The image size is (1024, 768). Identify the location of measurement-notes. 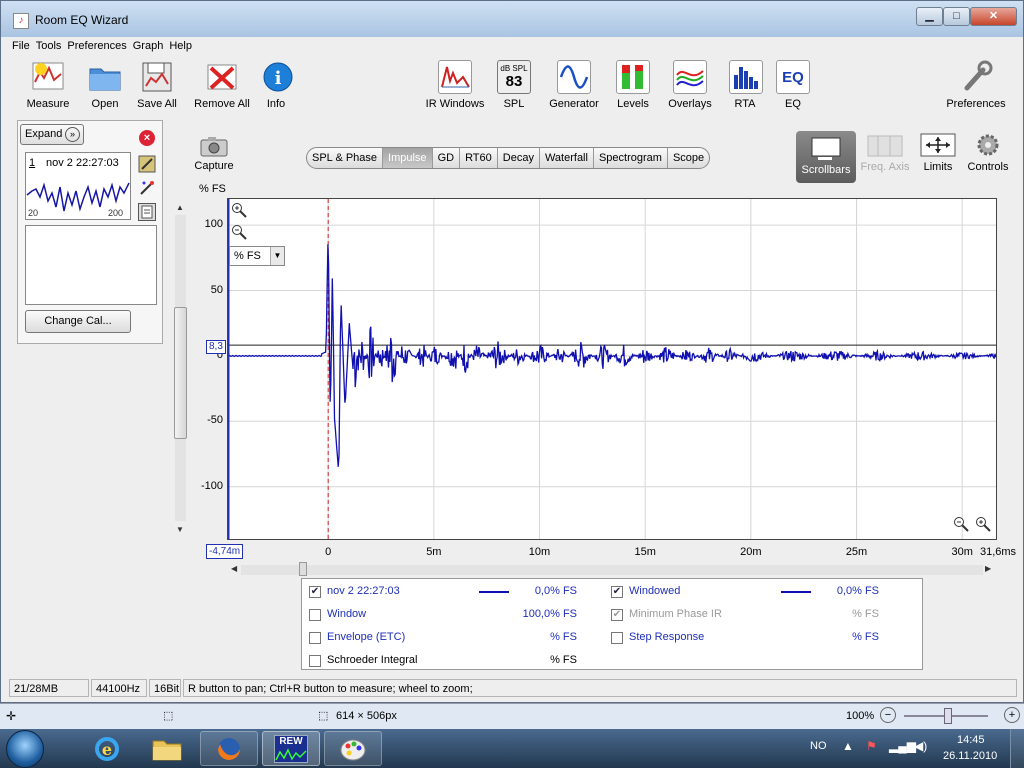
(91, 265).